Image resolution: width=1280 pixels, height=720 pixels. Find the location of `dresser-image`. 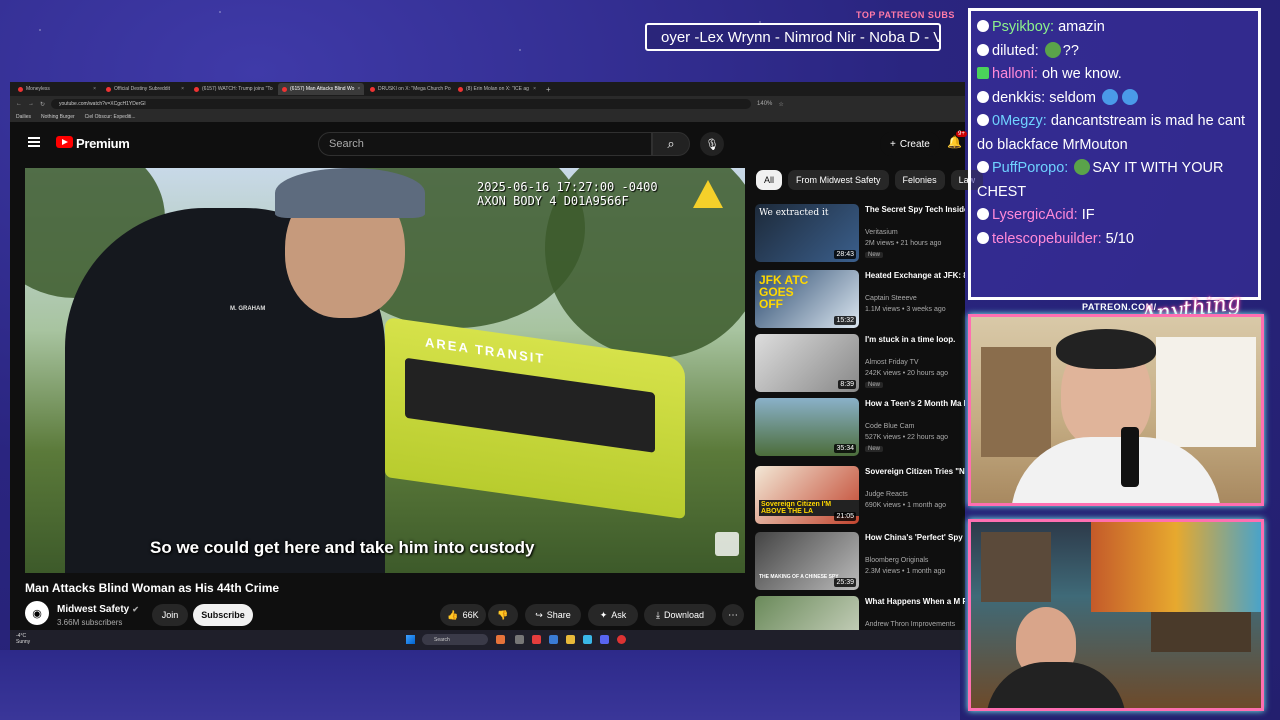

dresser-image is located at coordinates (1206, 392).